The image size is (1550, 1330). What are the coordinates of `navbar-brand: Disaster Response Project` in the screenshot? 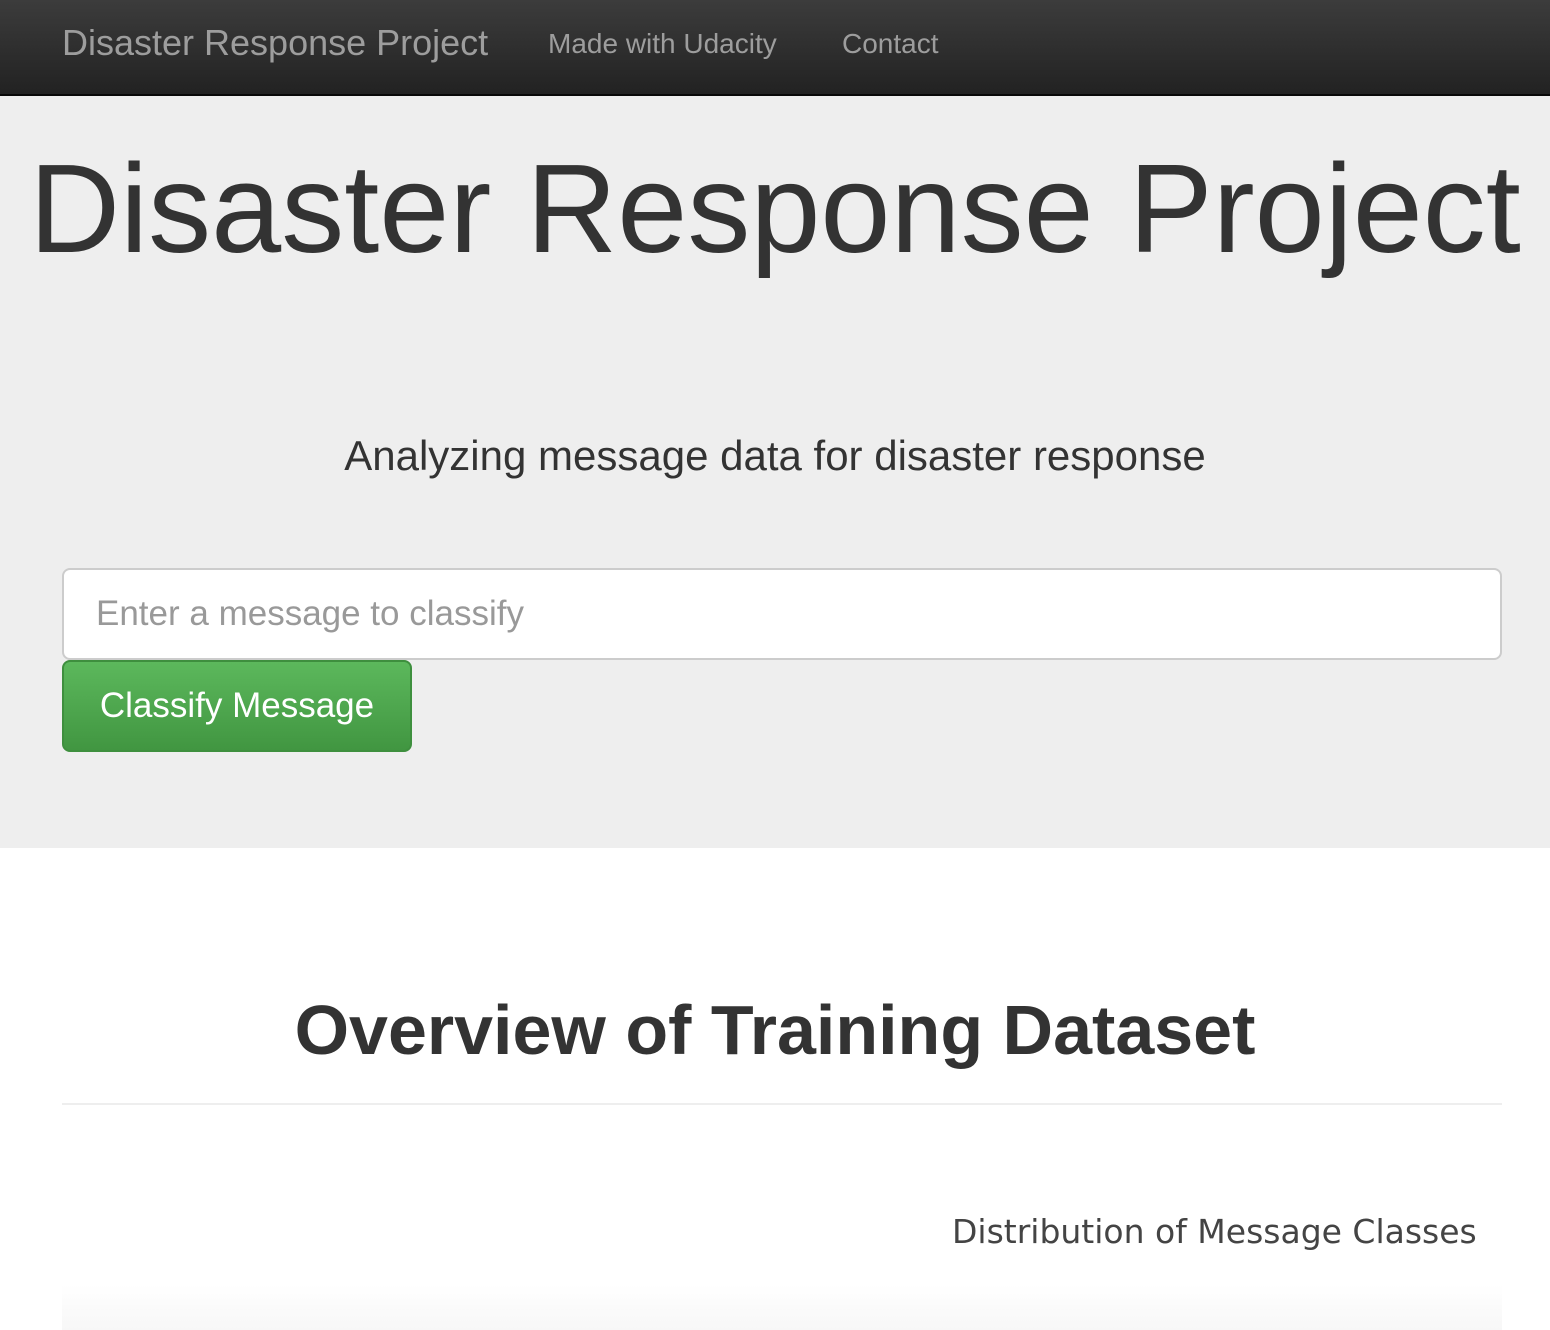 It's located at (275, 43).